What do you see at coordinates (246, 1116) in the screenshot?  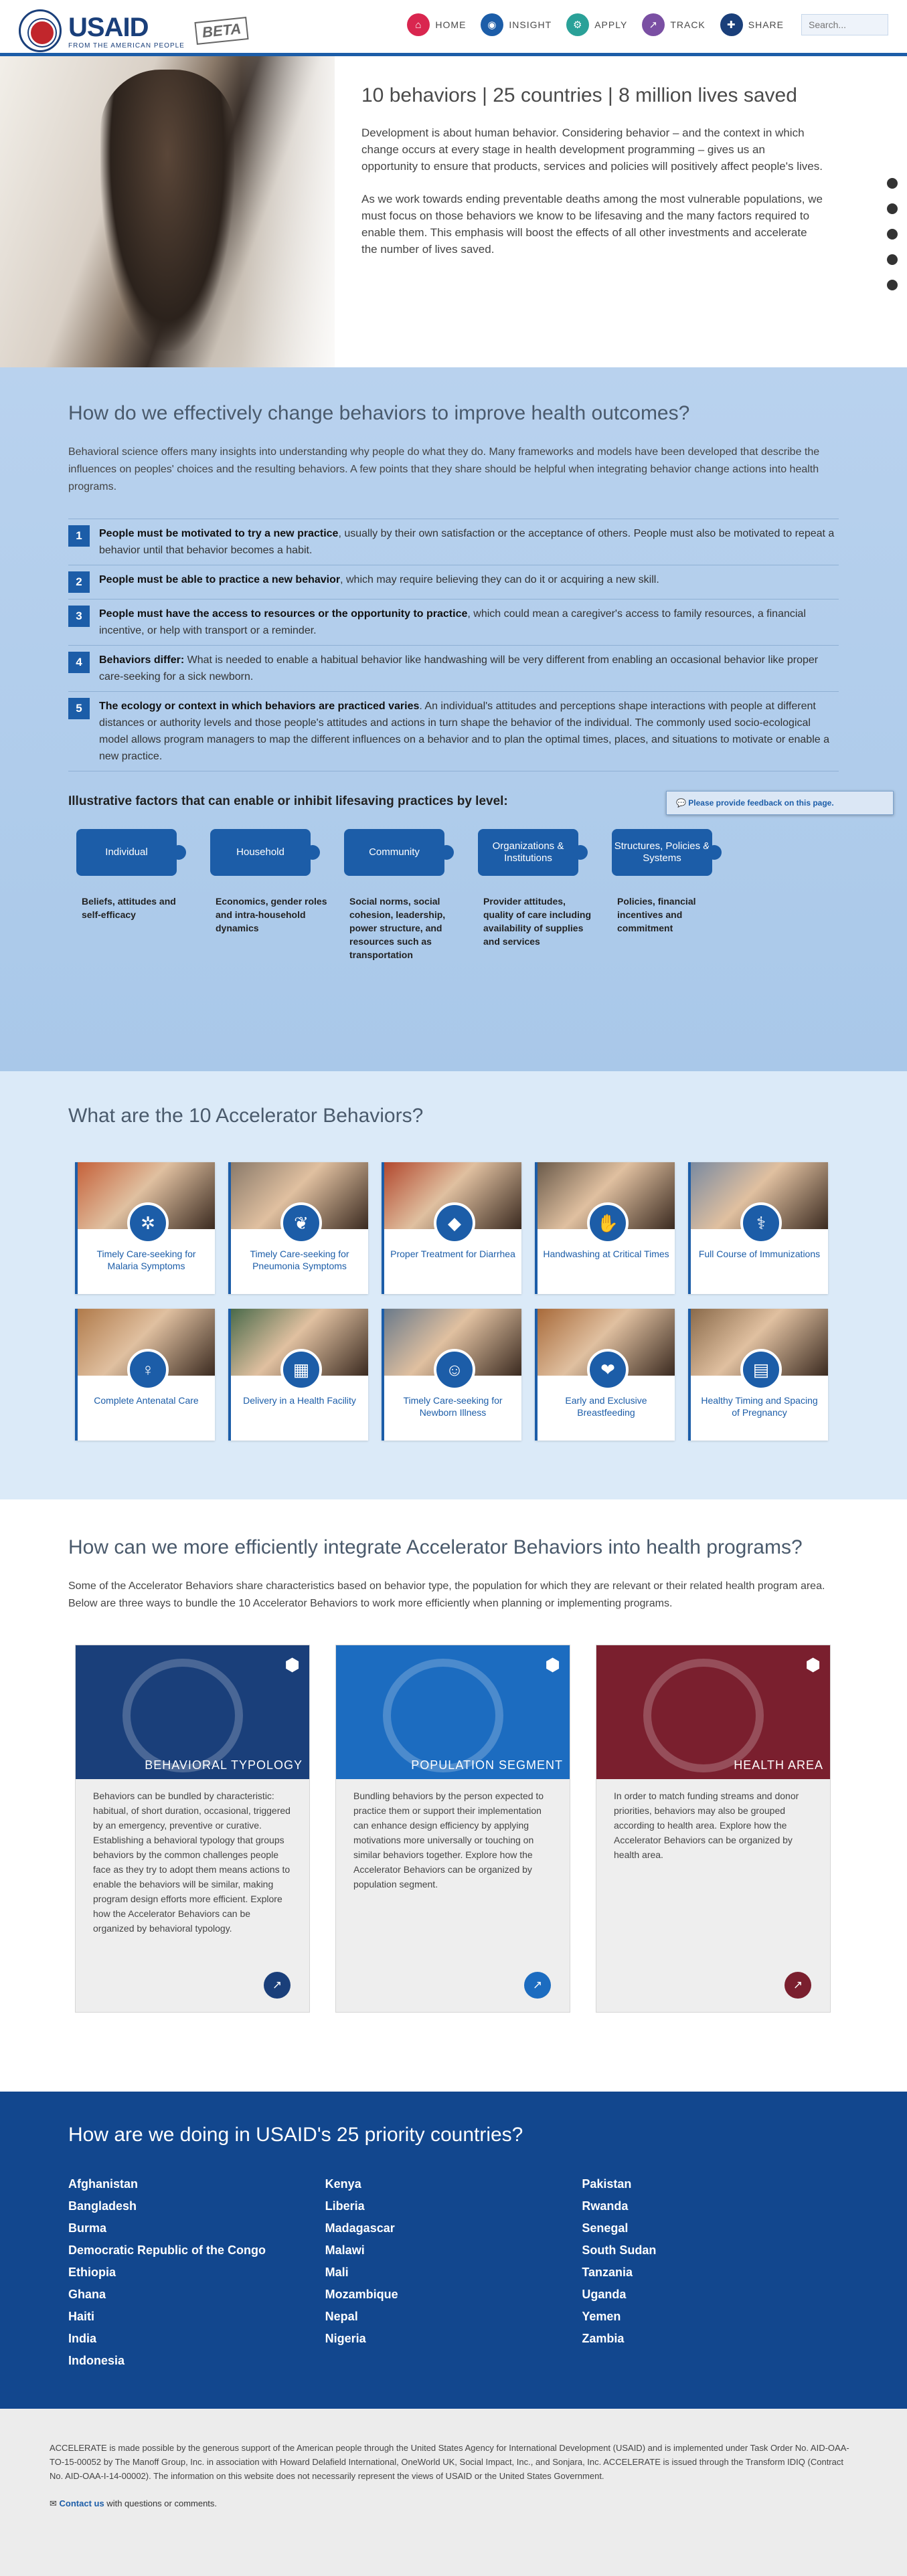 I see `accelerators-title: What are the 10 Accelerator Behaviors?` at bounding box center [246, 1116].